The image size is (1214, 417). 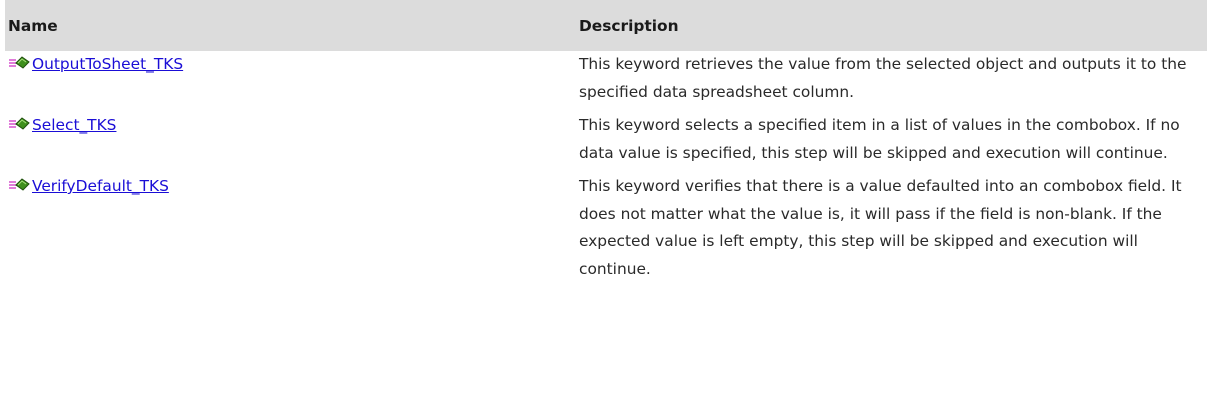 What do you see at coordinates (290, 142) in the screenshot?
I see `member-name-cell: Select_TKS` at bounding box center [290, 142].